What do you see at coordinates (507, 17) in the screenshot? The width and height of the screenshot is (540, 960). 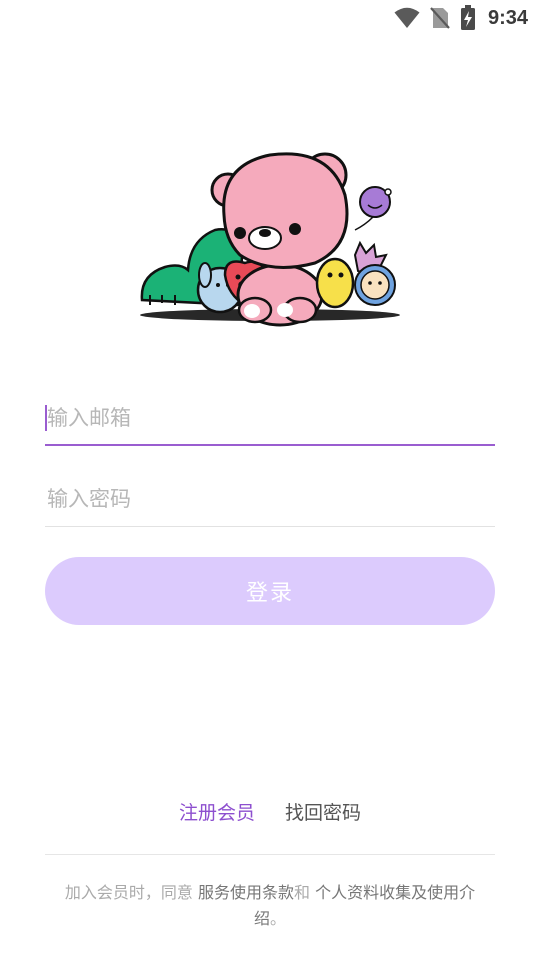 I see `status-time: 9:34` at bounding box center [507, 17].